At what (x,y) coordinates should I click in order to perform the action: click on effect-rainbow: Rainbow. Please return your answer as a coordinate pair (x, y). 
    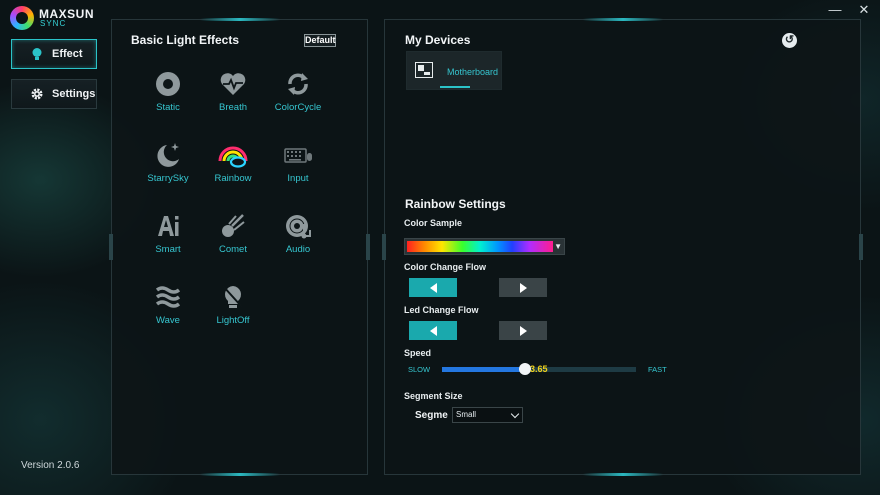
    Looking at the image, I should click on (233, 162).